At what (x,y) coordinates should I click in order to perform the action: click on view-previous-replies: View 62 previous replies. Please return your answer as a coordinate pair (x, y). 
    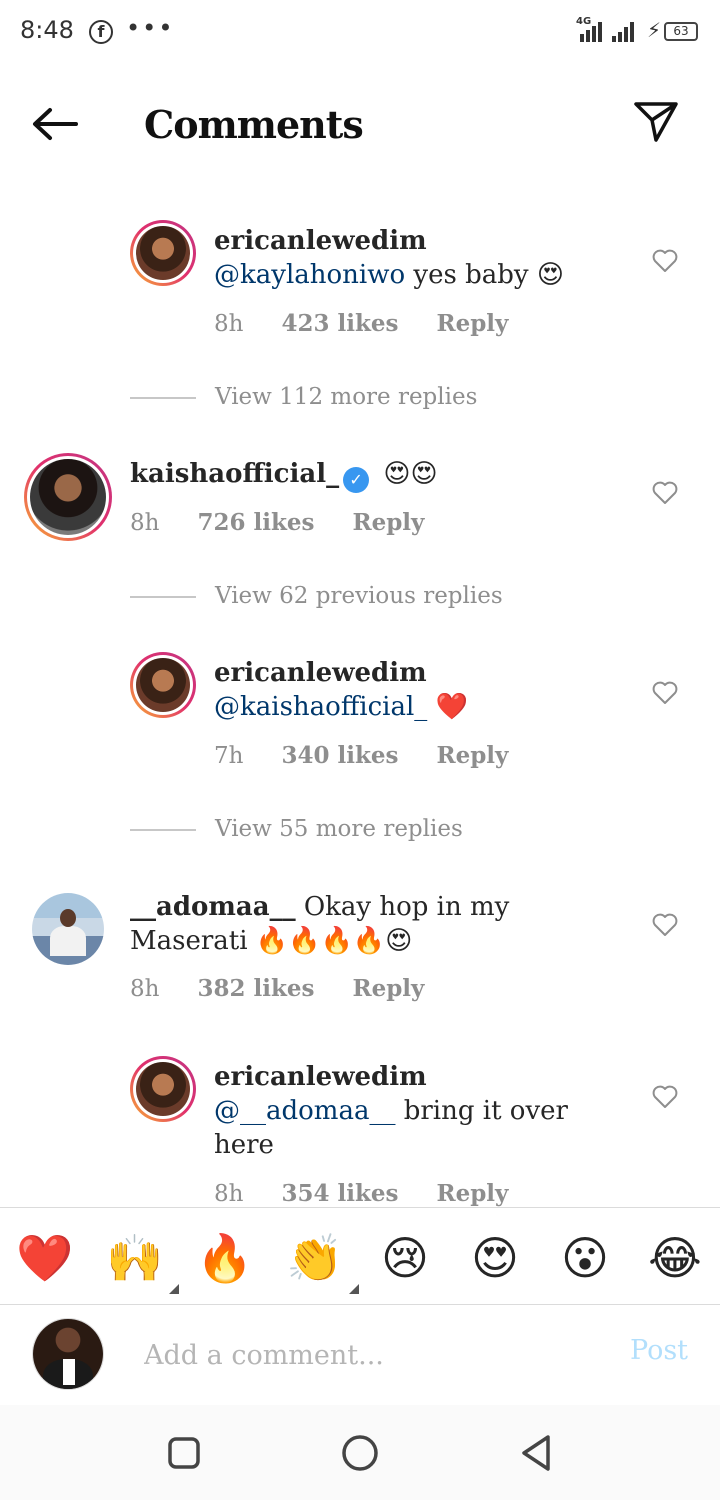
    Looking at the image, I should click on (359, 596).